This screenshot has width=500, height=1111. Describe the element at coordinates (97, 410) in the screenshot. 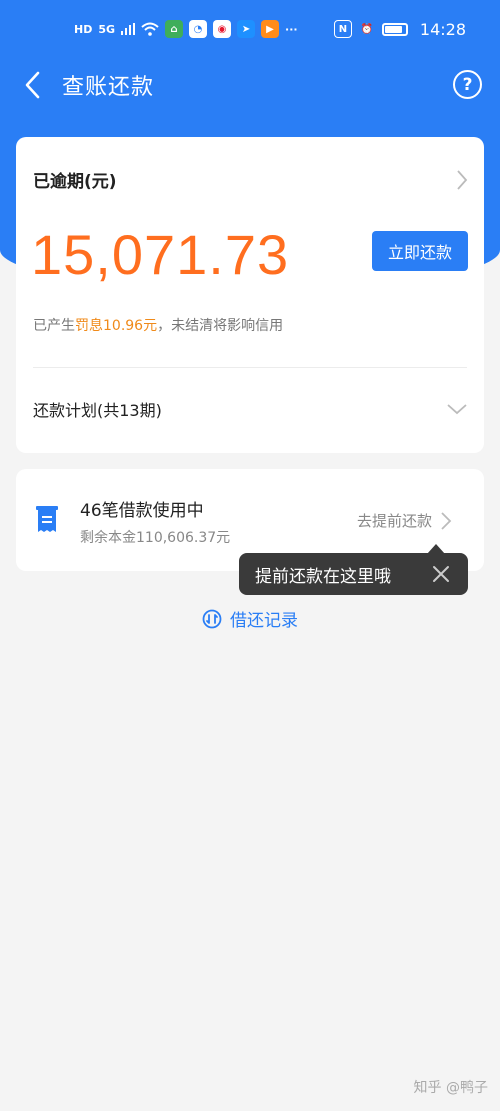

I see `repayment-plan-label: 还款计划(共13期)` at that location.